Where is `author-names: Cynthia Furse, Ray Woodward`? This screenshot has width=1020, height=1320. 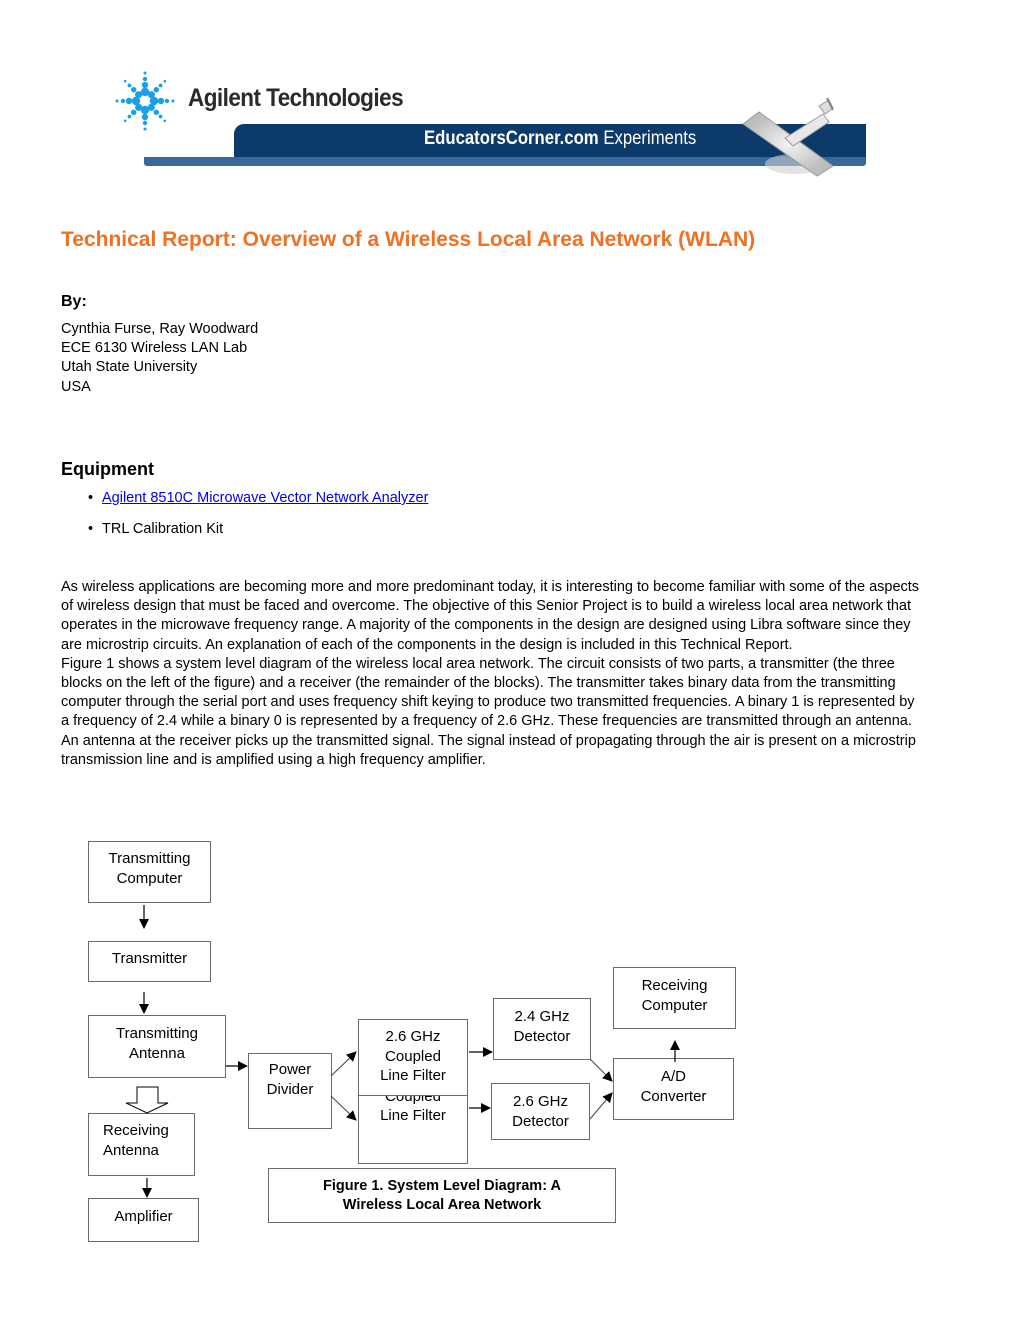
author-names: Cynthia Furse, Ray Woodward is located at coordinates (160, 329).